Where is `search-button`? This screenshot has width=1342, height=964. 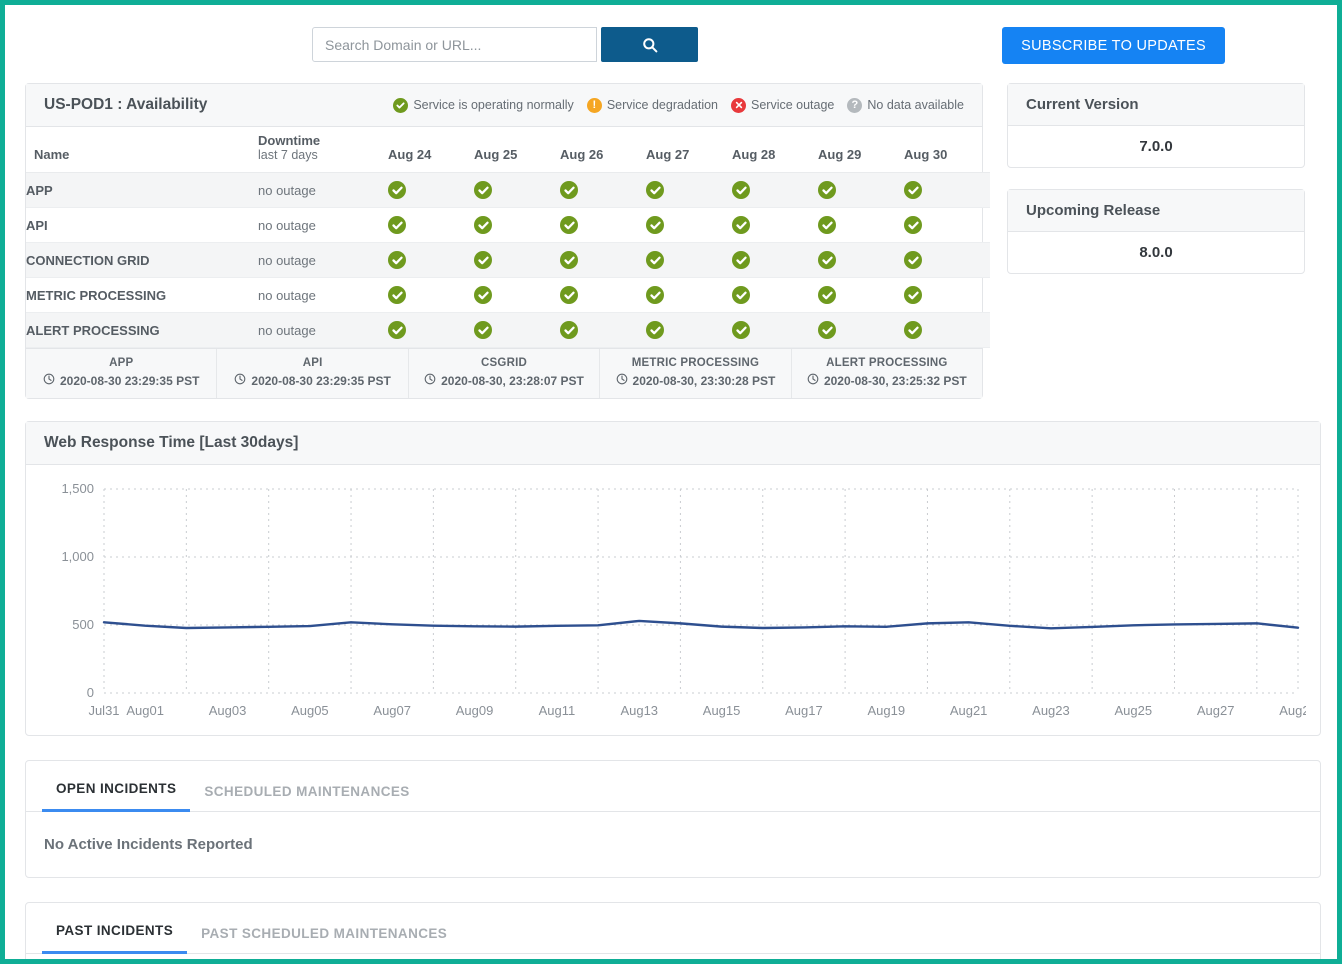
search-button is located at coordinates (649, 44).